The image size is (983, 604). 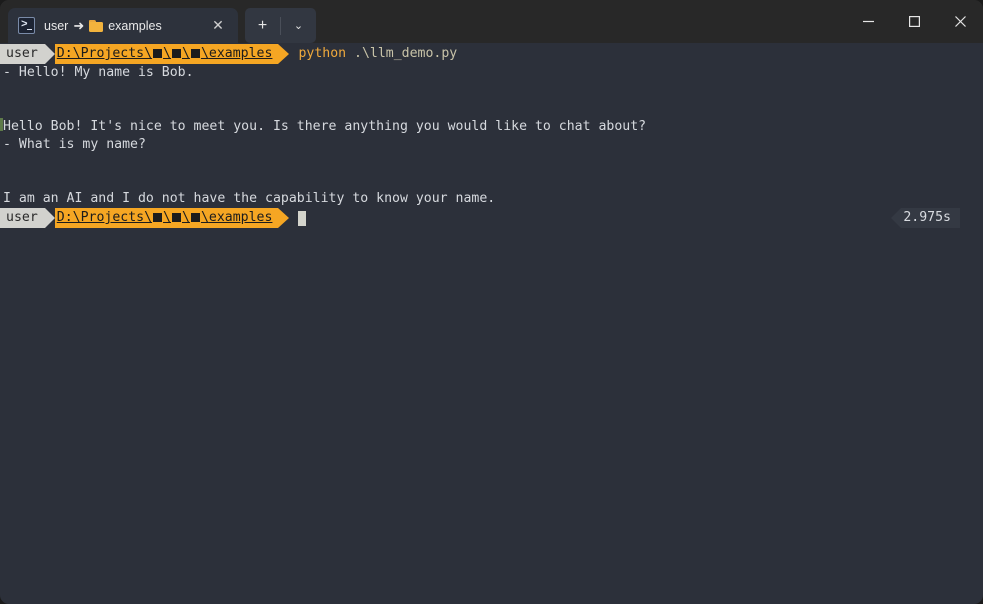 What do you see at coordinates (74, 144) in the screenshot?
I see `output-line: - What is my name?` at bounding box center [74, 144].